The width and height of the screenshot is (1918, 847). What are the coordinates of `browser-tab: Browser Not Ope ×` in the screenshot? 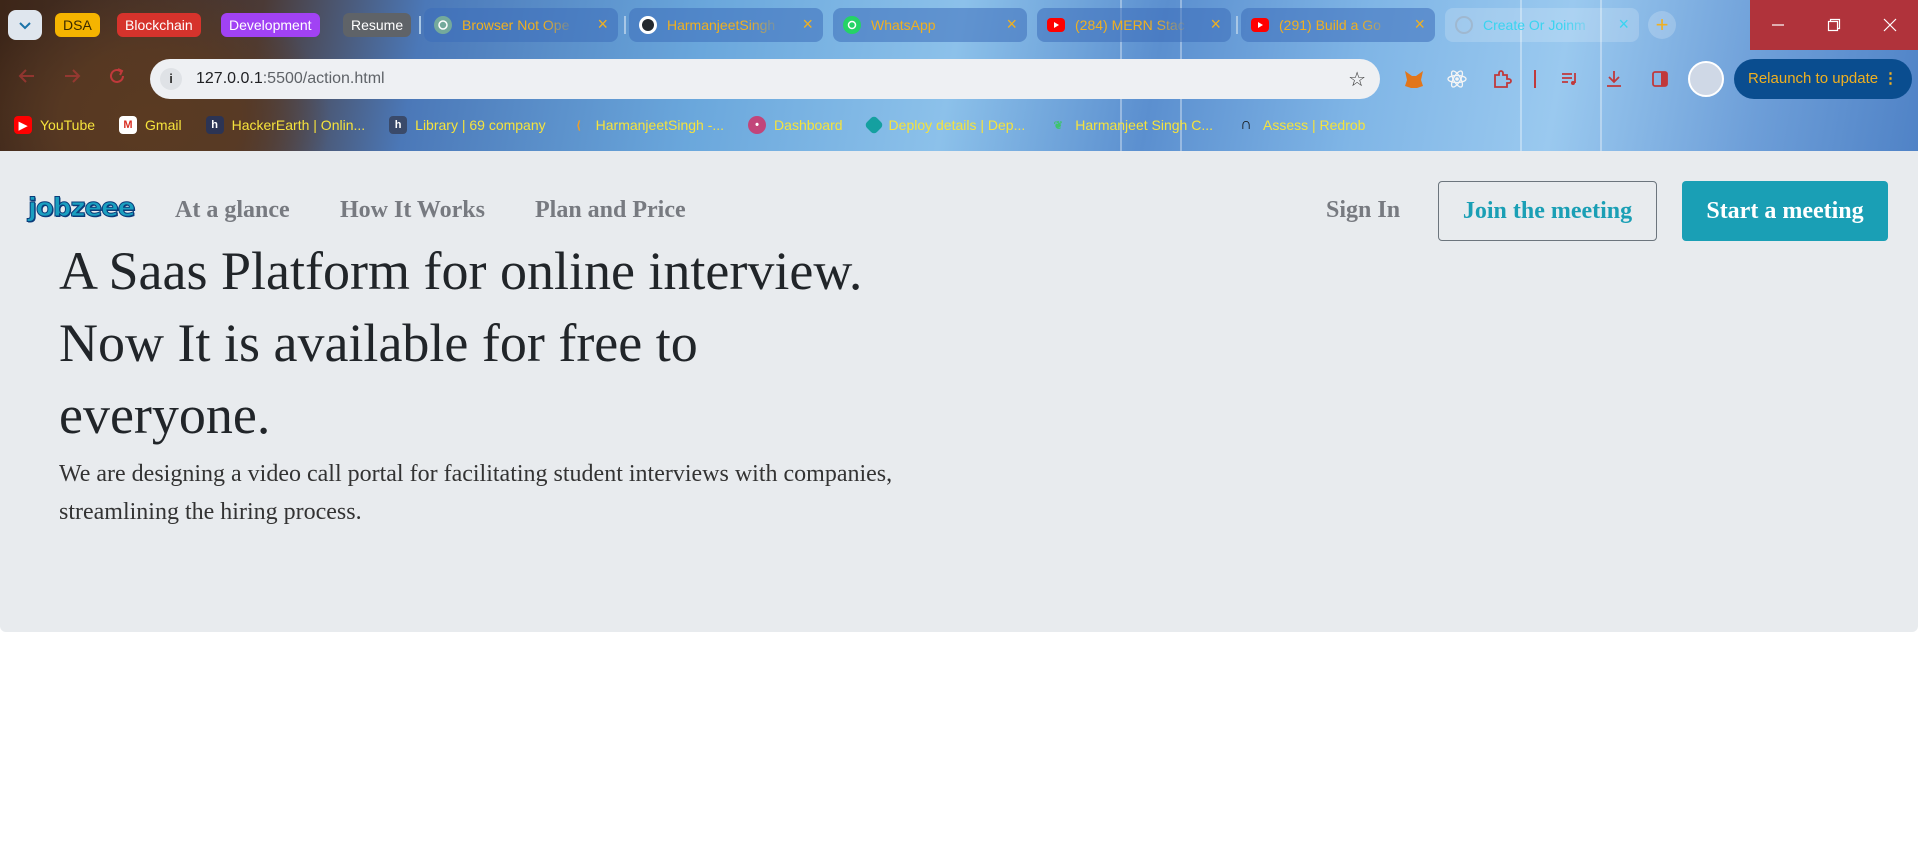 It's located at (521, 25).